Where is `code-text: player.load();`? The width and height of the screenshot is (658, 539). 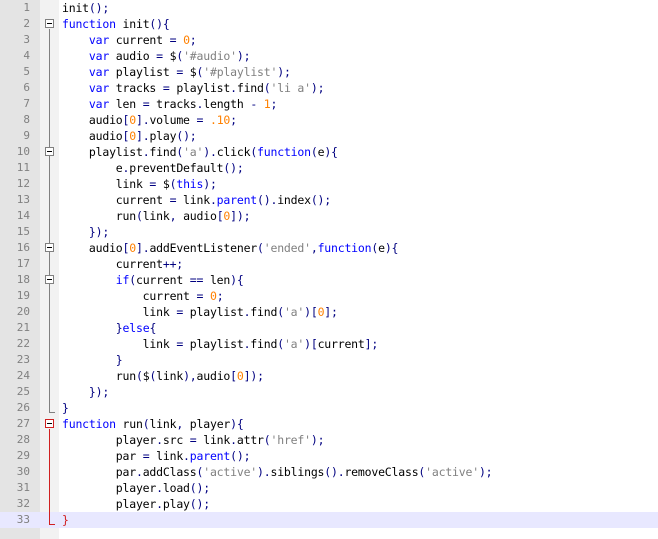 code-text: player.load(); is located at coordinates (136, 488).